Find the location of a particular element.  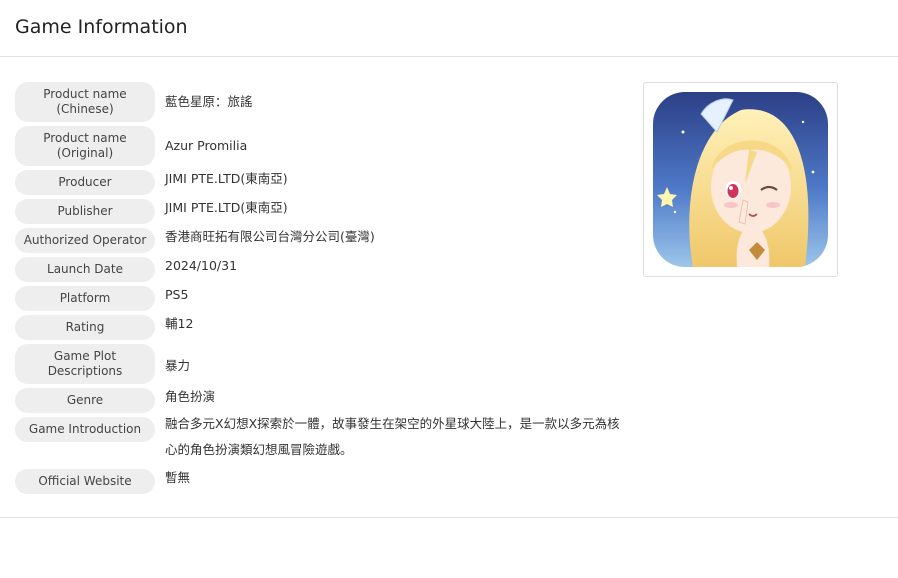

info-row-authorized-operator: Authorized Operator 香港商旺拓有限公司台灣分公司(臺灣) is located at coordinates (325, 240).